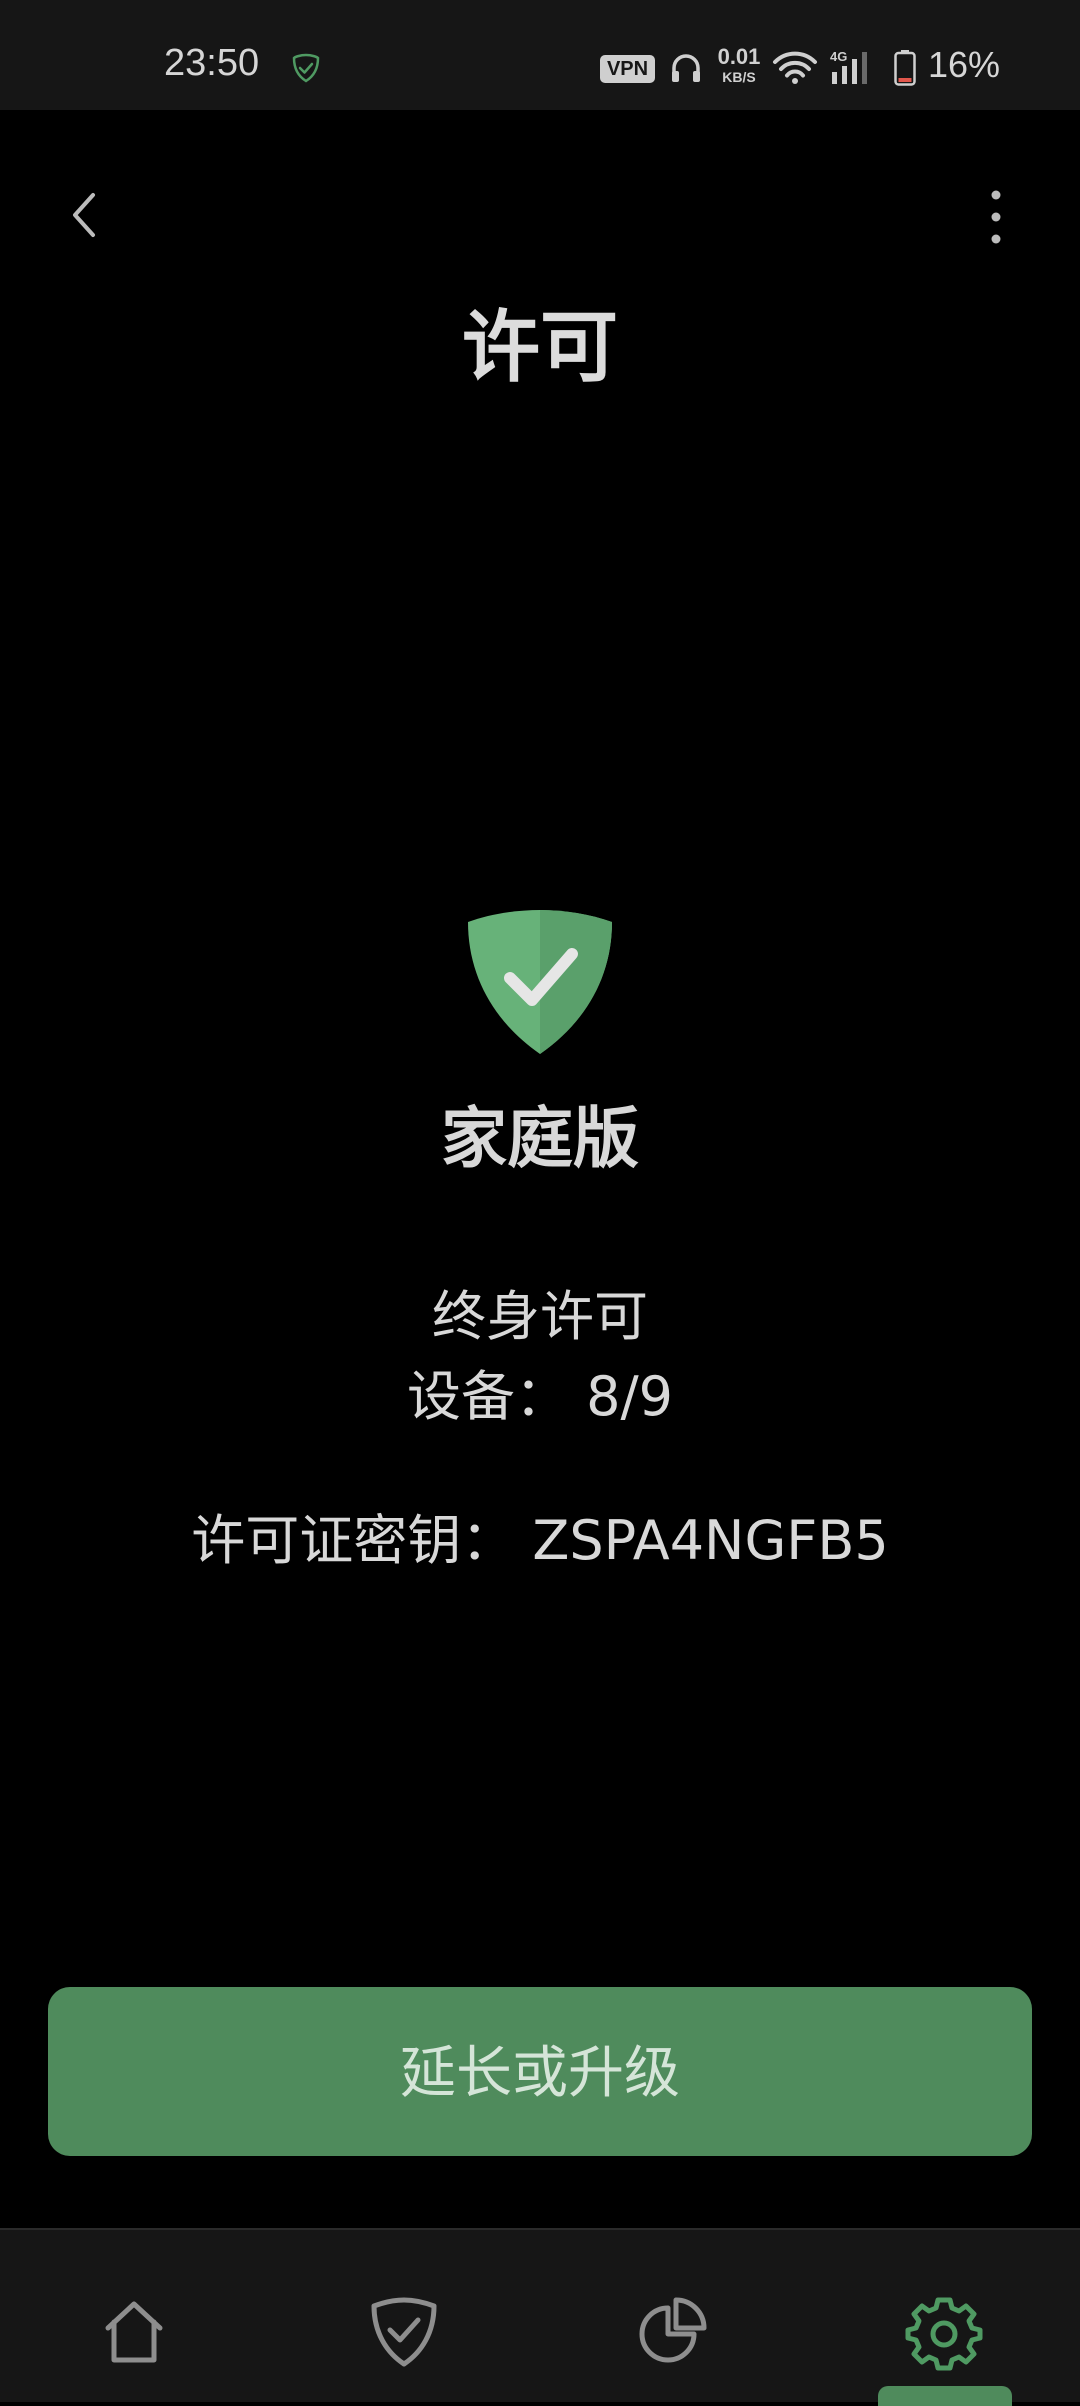  I want to click on back-button, so click(85, 215).